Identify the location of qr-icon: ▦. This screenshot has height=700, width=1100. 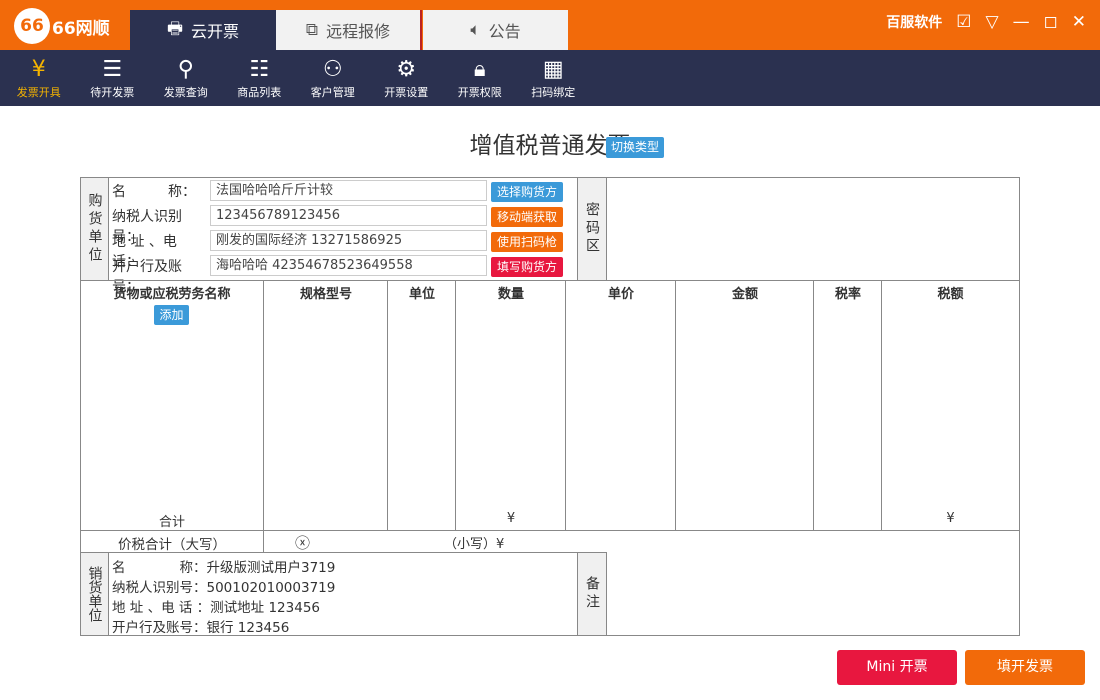
(553, 69).